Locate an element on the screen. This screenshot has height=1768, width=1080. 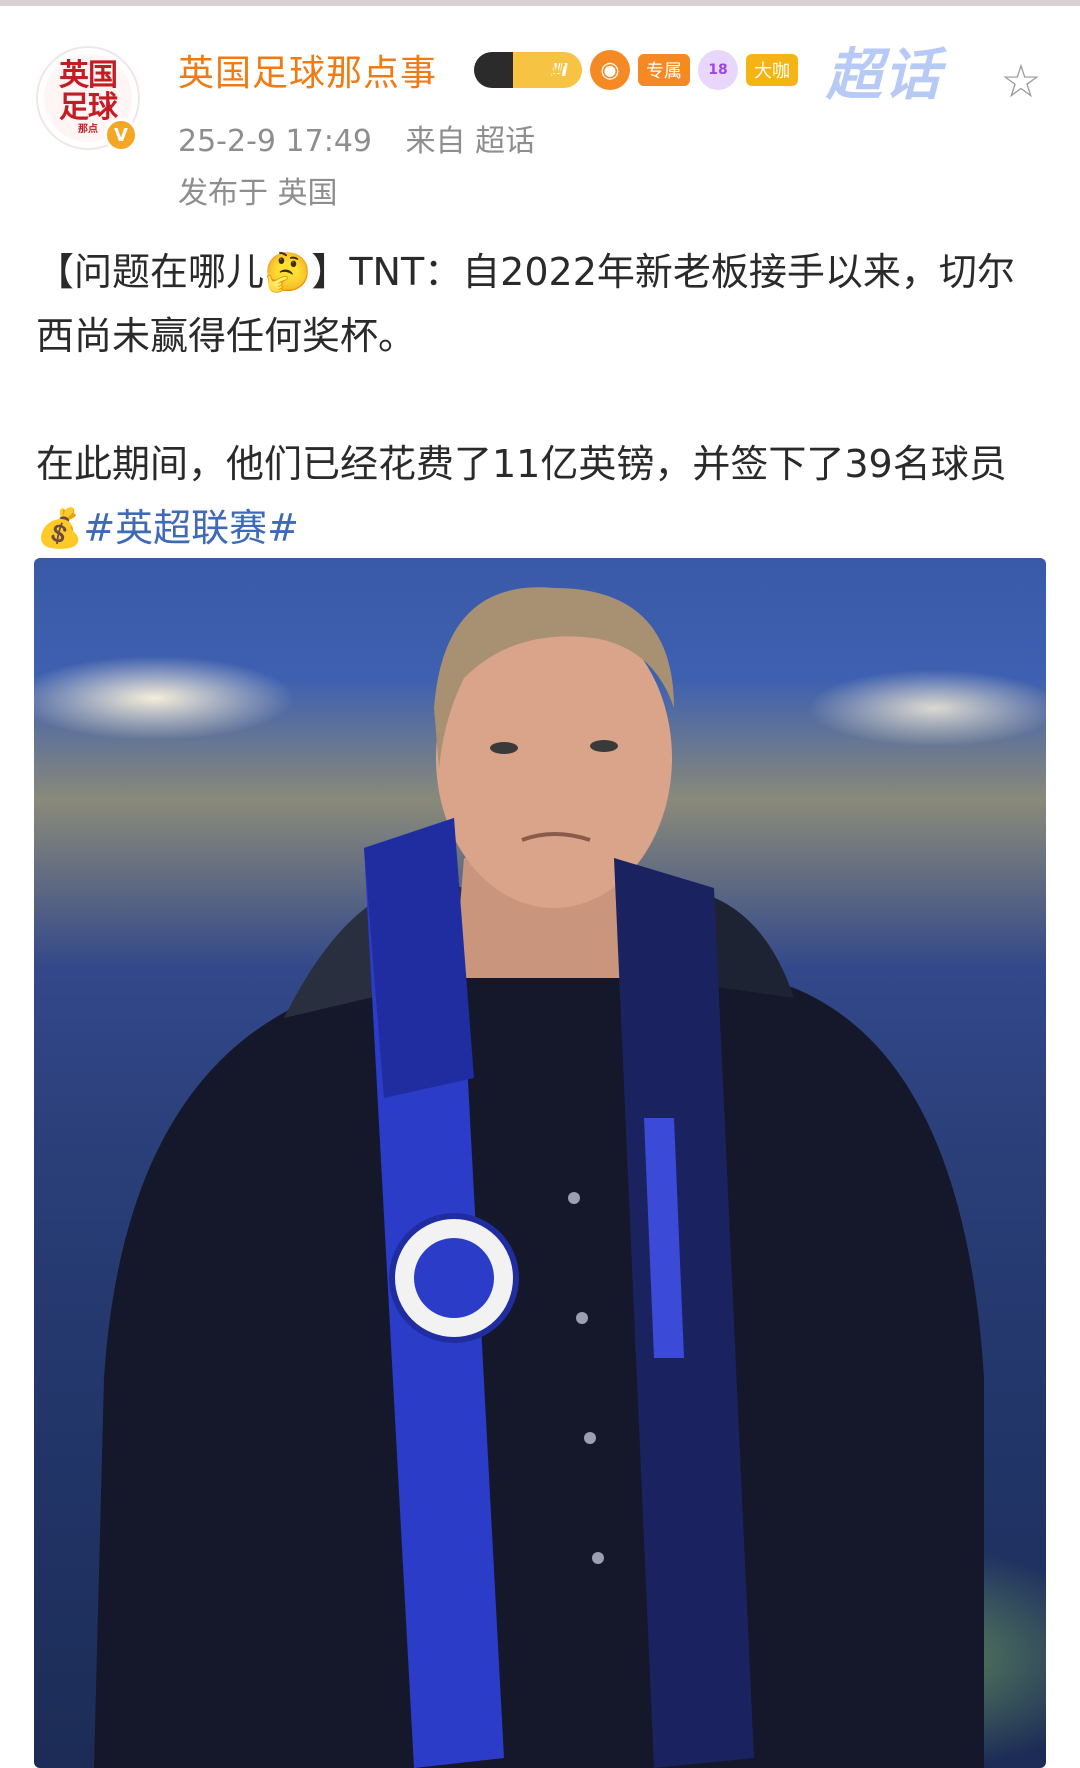
vip-badge: 大咖 is located at coordinates (772, 70).